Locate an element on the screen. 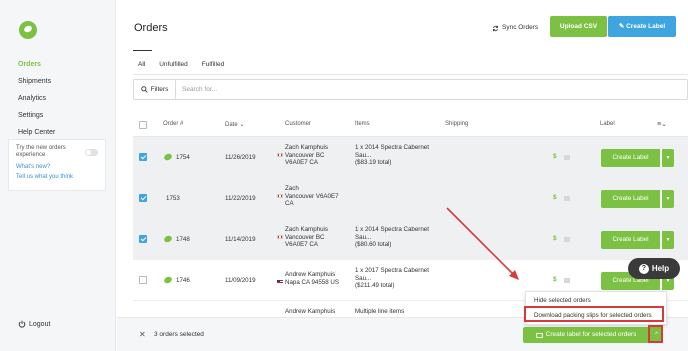  search-input is located at coordinates (422, 89).